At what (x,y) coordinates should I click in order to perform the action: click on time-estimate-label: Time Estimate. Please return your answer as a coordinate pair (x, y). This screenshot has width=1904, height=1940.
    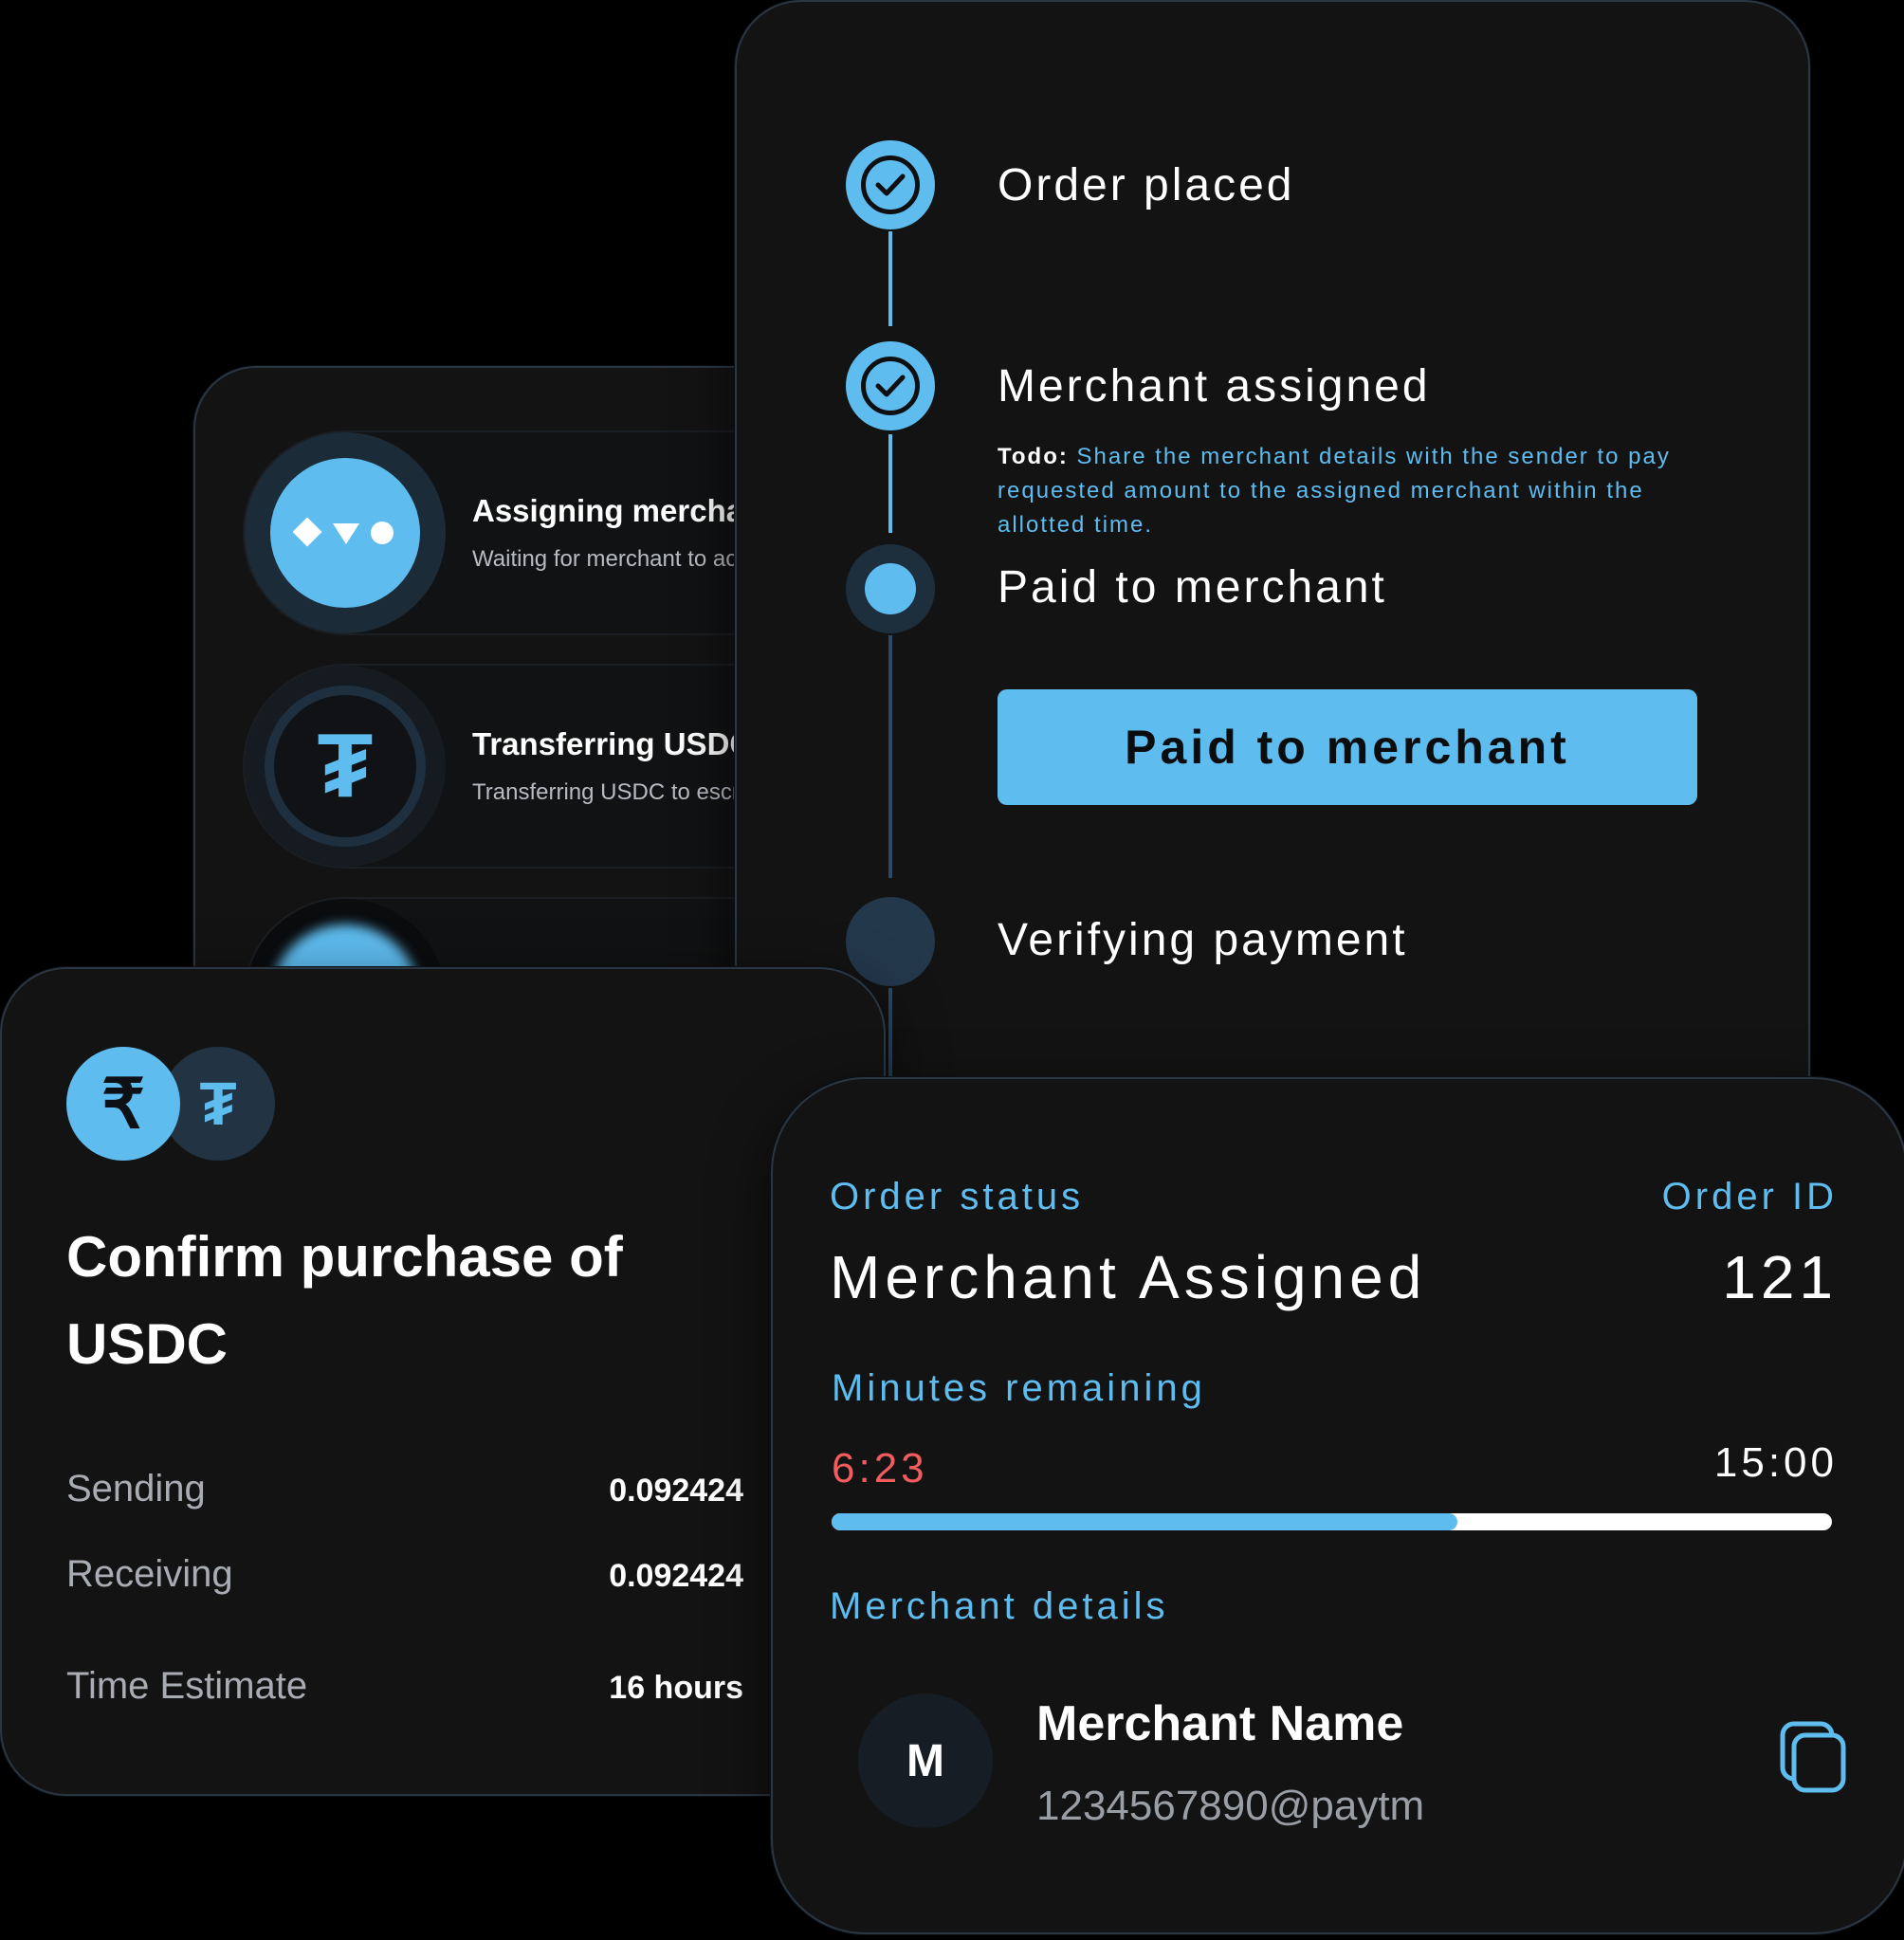
    Looking at the image, I should click on (187, 1686).